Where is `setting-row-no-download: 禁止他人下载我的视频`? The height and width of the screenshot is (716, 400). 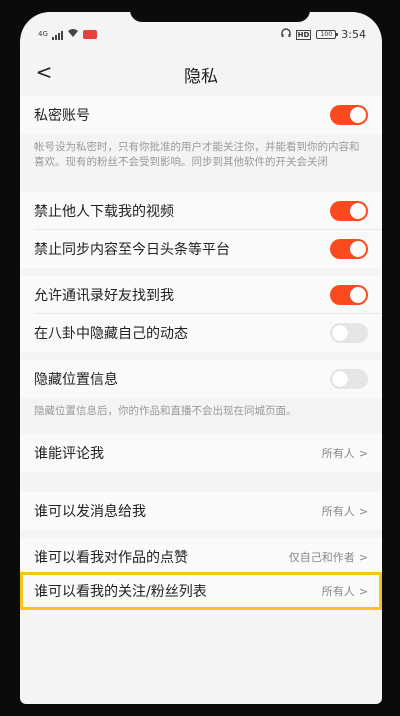 setting-row-no-download: 禁止他人下载我的视频 is located at coordinates (201, 211).